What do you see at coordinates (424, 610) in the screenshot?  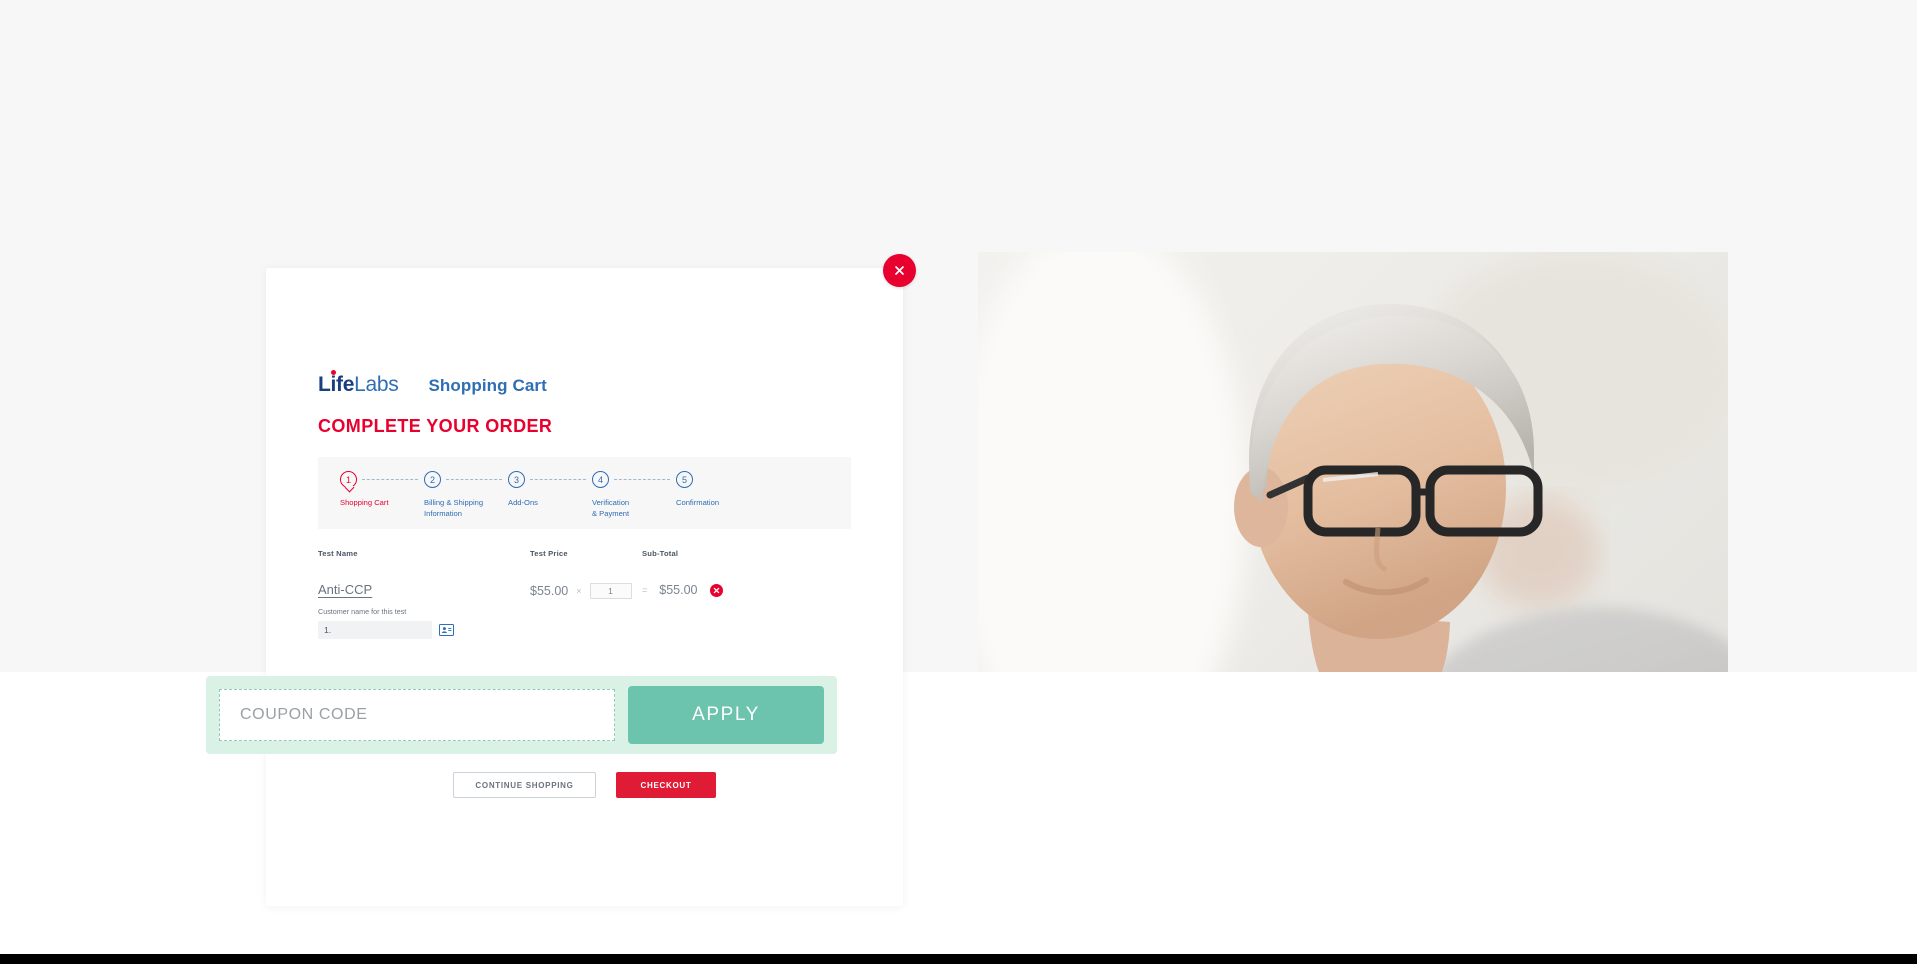 I see `cart-row-name-cell: Anti-CCP Customer name for this test` at bounding box center [424, 610].